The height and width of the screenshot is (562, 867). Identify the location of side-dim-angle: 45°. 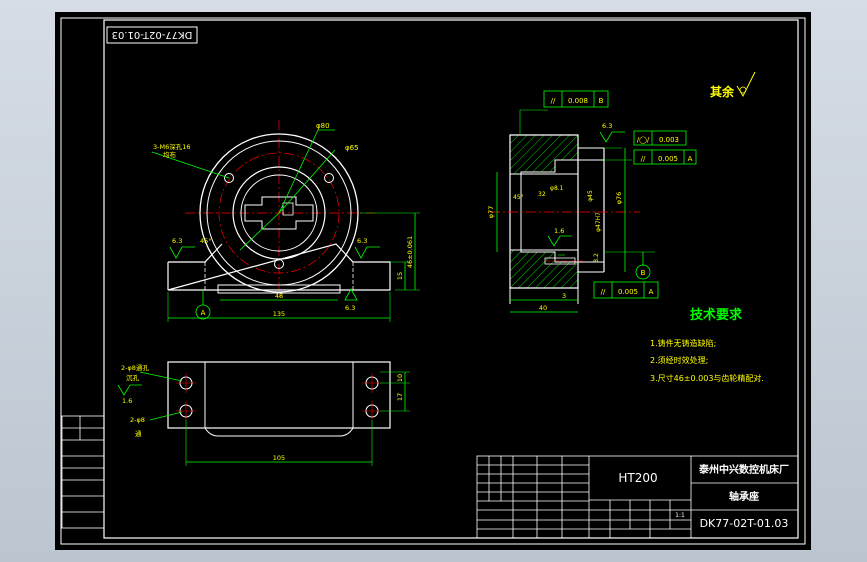
(518, 197).